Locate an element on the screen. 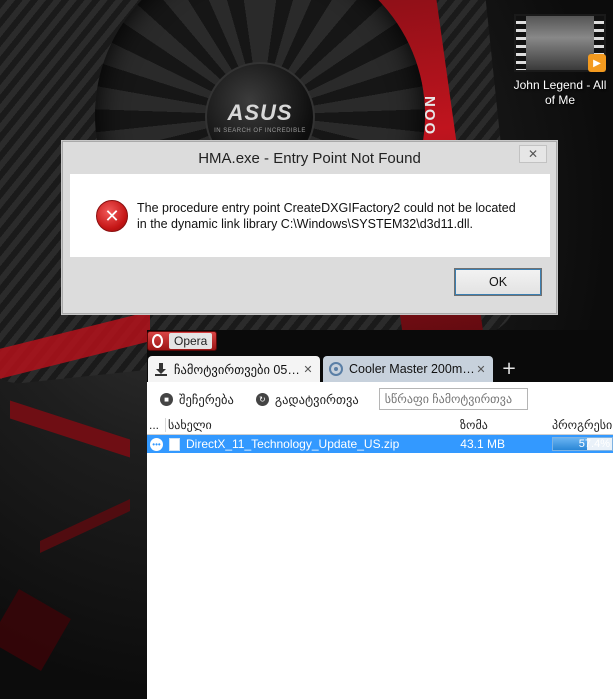  resume-label: გადატვირთვა is located at coordinates (316, 399).